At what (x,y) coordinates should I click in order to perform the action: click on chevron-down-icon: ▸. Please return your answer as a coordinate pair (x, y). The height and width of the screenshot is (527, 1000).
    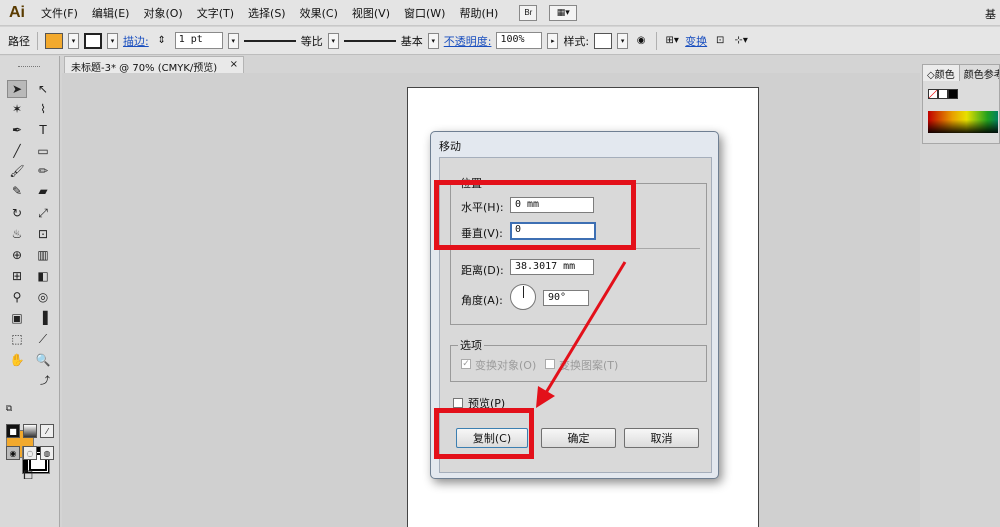
    Looking at the image, I should click on (553, 40).